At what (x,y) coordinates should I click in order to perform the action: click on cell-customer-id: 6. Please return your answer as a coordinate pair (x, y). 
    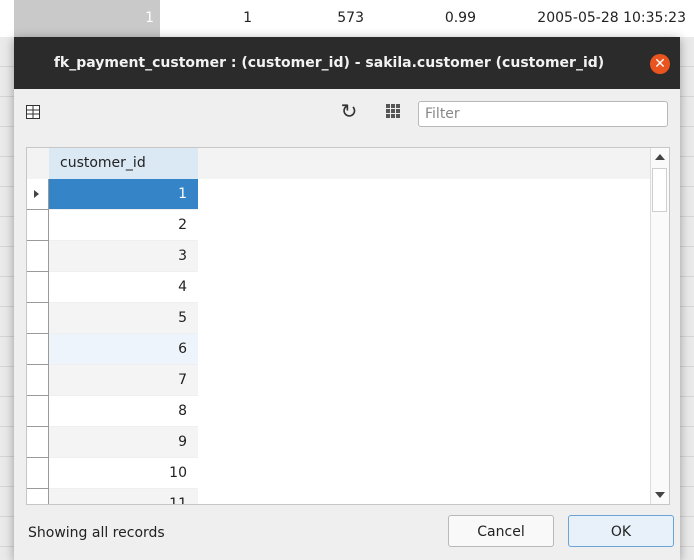
    Looking at the image, I should click on (123, 349).